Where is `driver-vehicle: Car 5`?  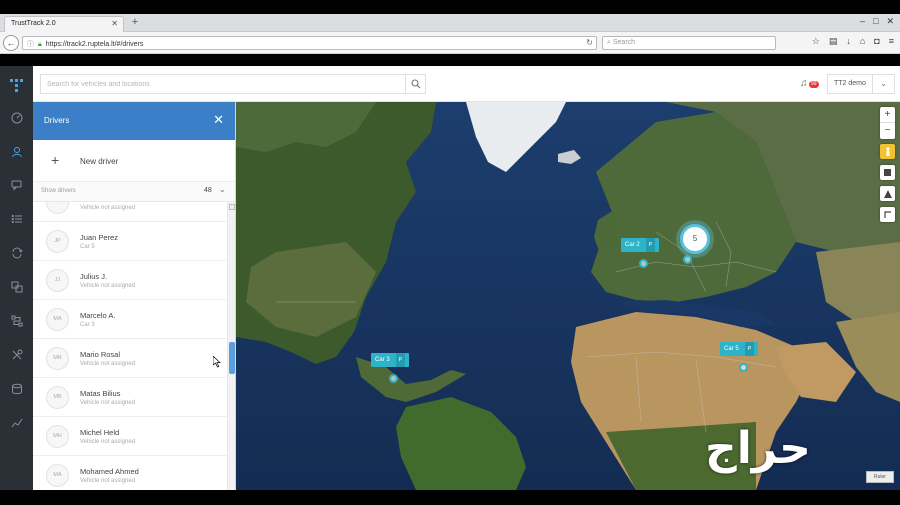 driver-vehicle: Car 5 is located at coordinates (87, 247).